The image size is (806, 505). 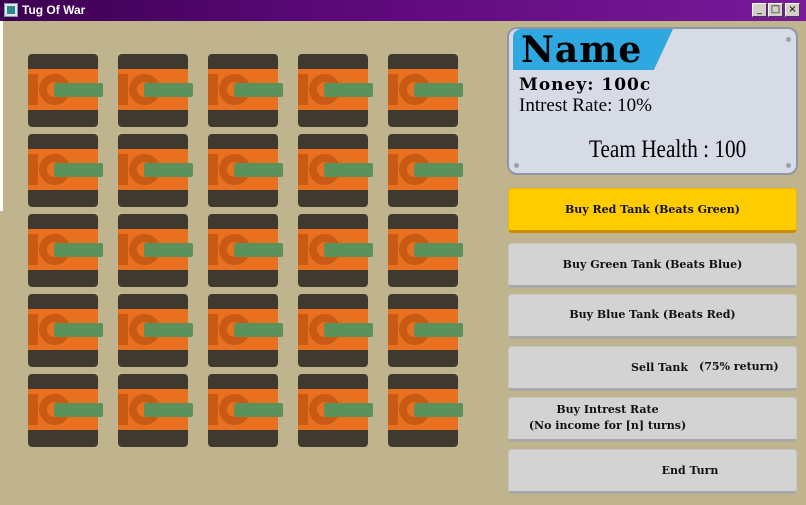 What do you see at coordinates (775, 10) in the screenshot?
I see `maximize-icon: □` at bounding box center [775, 10].